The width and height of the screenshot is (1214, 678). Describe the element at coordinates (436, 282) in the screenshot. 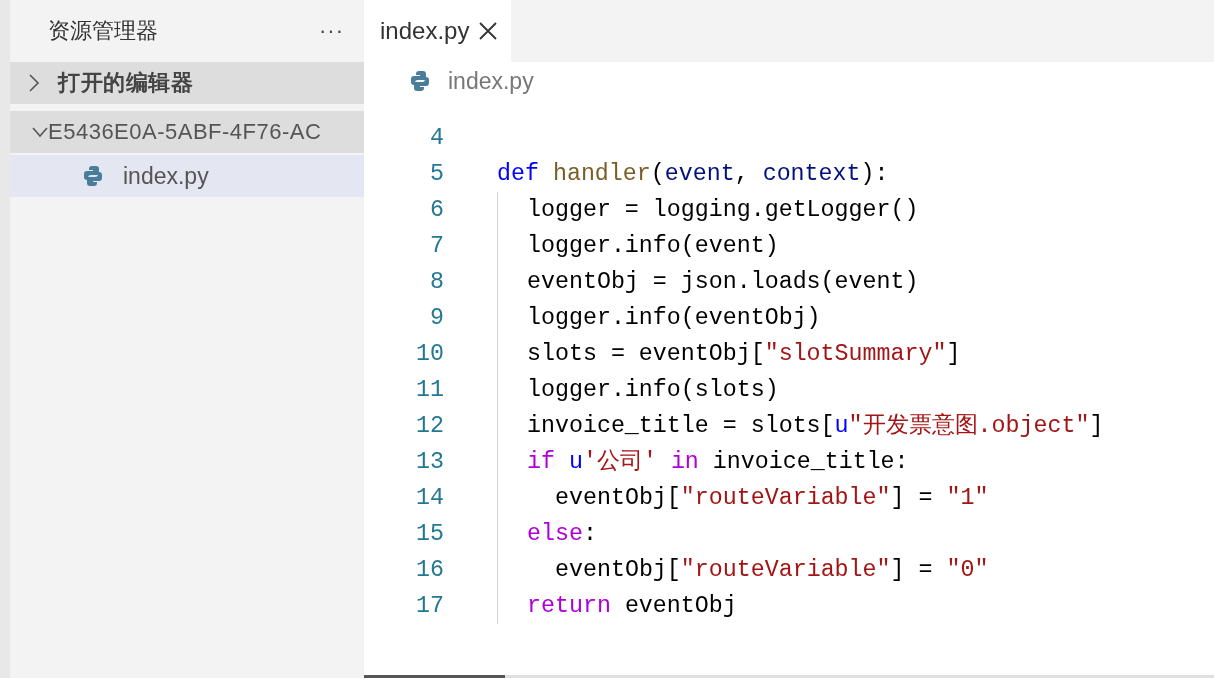

I see `line-number: 8` at that location.